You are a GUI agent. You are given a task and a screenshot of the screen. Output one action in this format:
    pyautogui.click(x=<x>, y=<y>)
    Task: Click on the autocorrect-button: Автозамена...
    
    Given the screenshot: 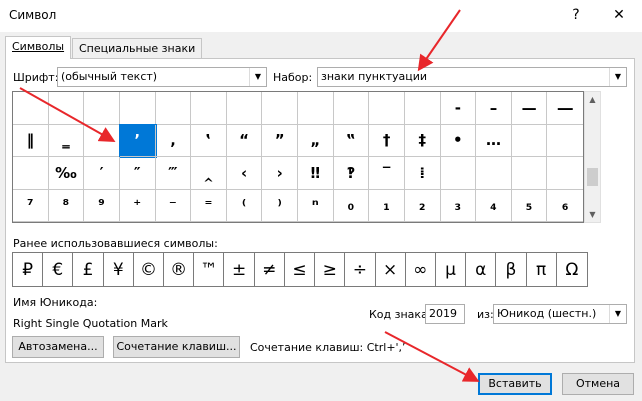 What is the action you would take?
    pyautogui.click(x=58, y=347)
    